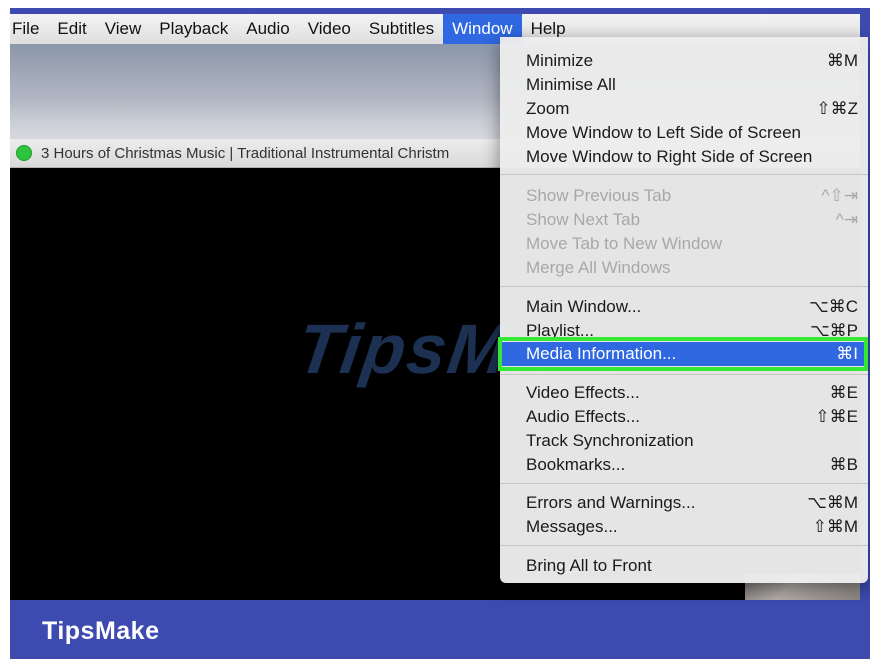 This screenshot has height=659, width=870. What do you see at coordinates (684, 307) in the screenshot?
I see `menu-item-main-window: Main Window... ⌥⌘C` at bounding box center [684, 307].